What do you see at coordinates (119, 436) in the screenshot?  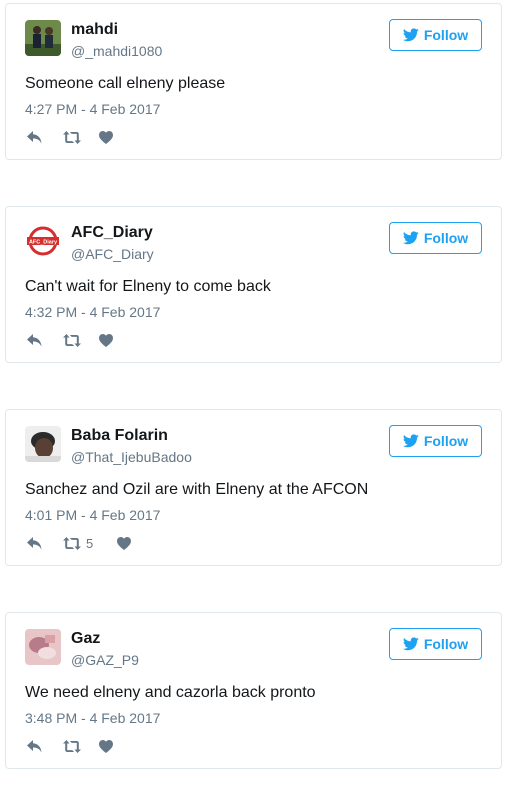 I see `display-name: Baba Folarin` at bounding box center [119, 436].